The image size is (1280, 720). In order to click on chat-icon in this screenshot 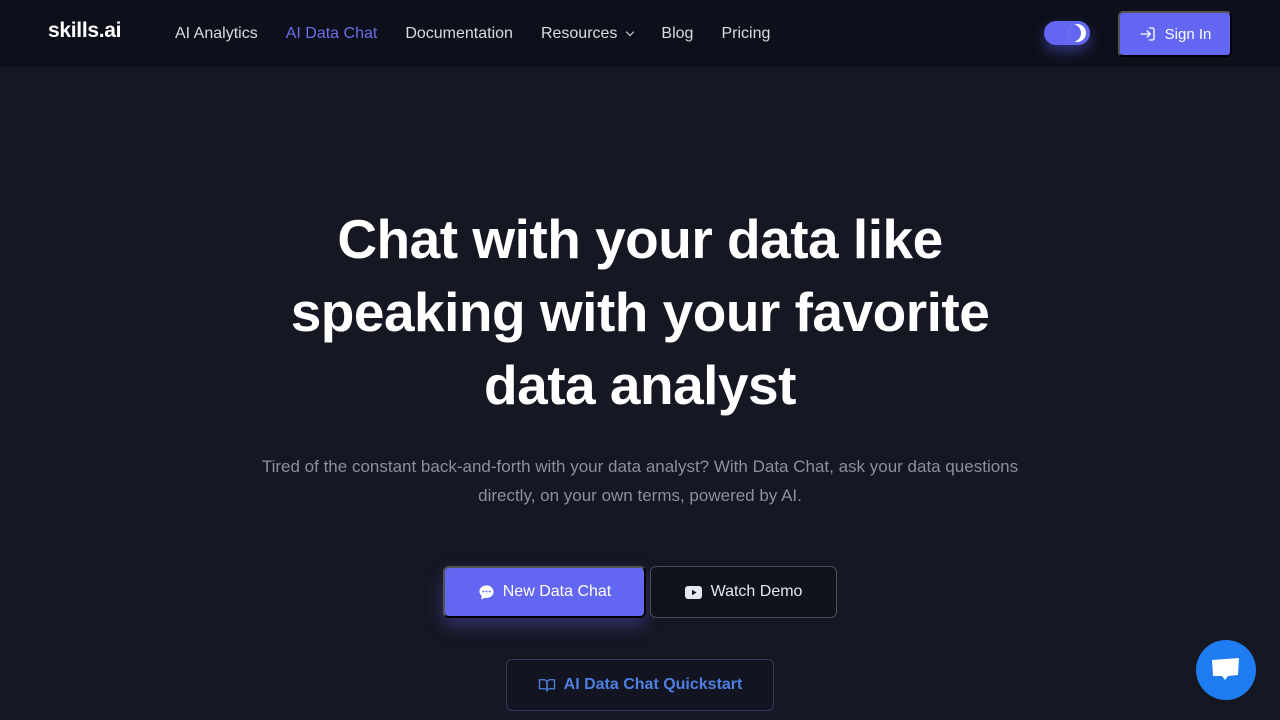, I will do `click(1225, 669)`.